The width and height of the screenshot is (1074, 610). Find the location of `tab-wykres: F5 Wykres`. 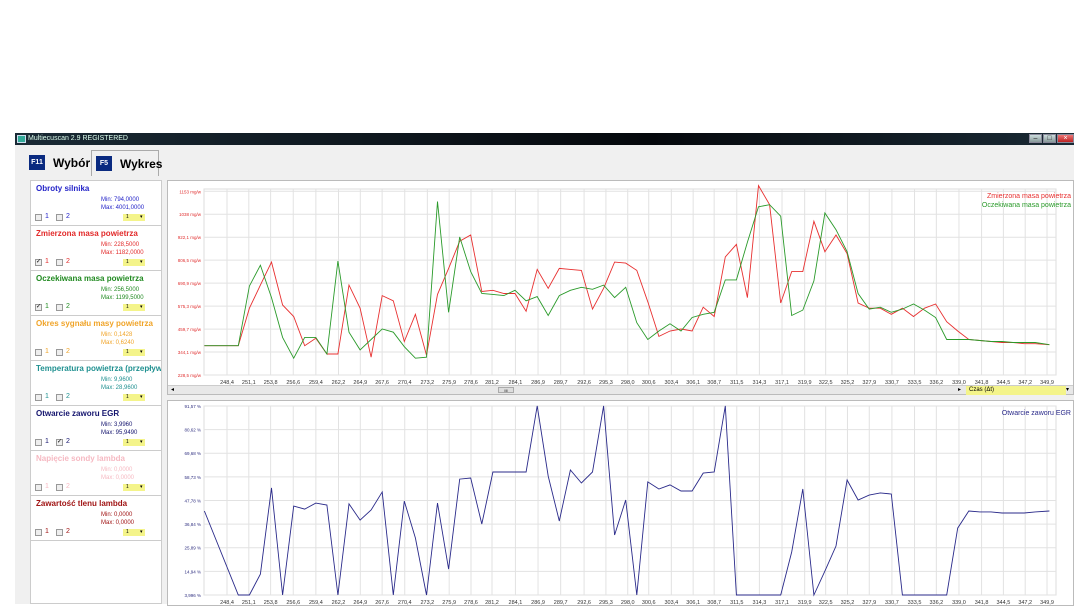

tab-wykres: F5 Wykres is located at coordinates (125, 163).